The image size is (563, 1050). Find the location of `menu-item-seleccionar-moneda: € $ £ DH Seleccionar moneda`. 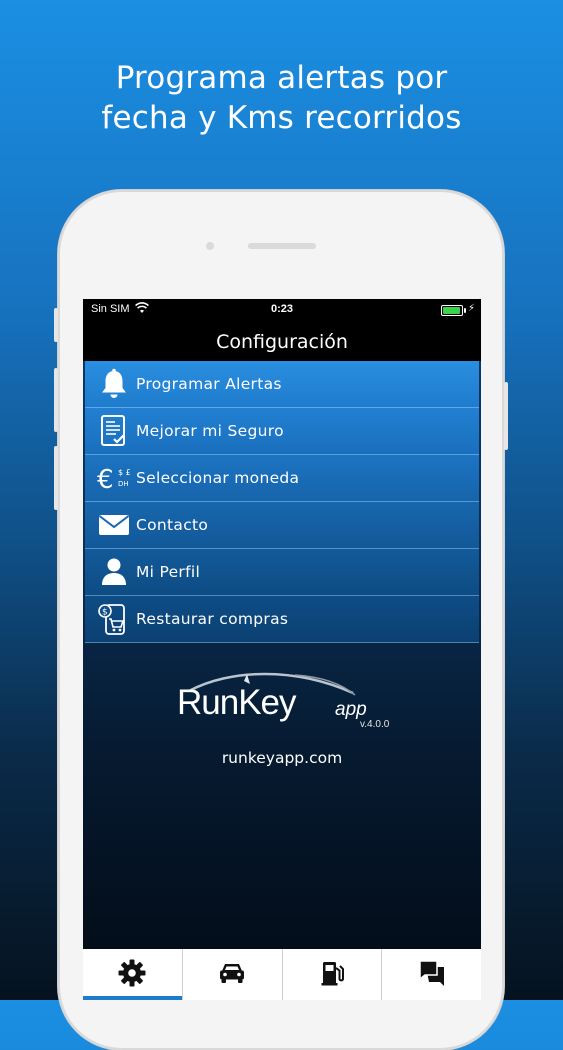

menu-item-seleccionar-moneda: € $ £ DH Seleccionar moneda is located at coordinates (282, 478).